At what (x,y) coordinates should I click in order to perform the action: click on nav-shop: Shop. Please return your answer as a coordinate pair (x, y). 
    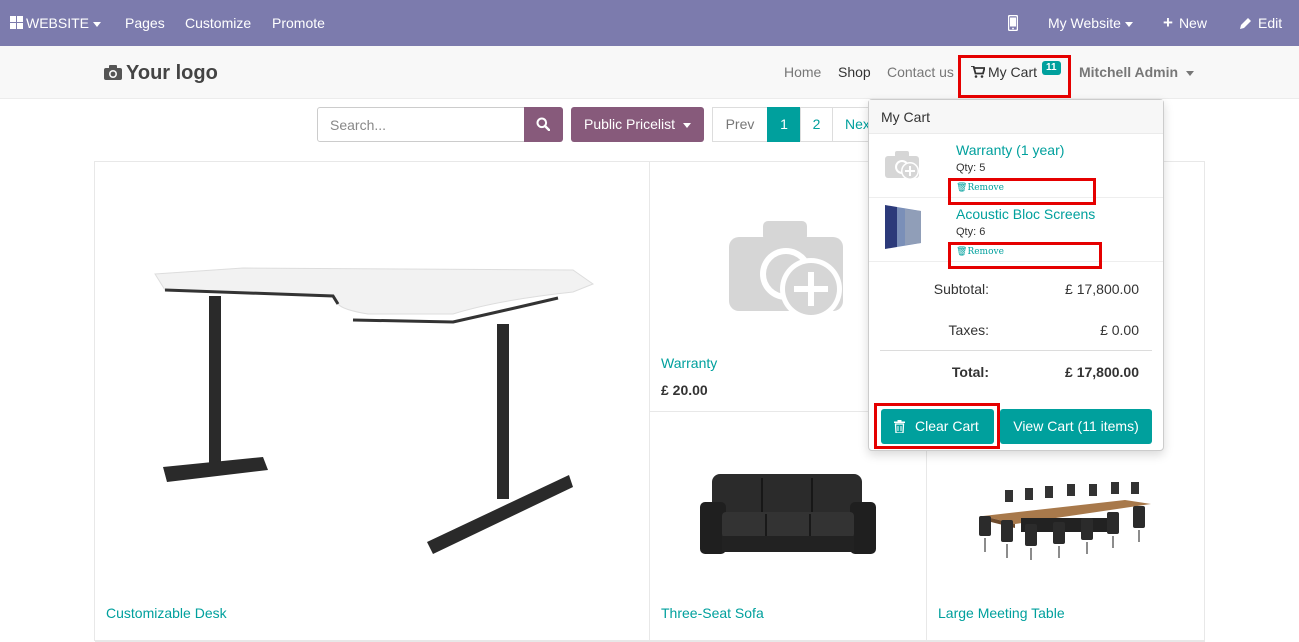
    Looking at the image, I should click on (854, 72).